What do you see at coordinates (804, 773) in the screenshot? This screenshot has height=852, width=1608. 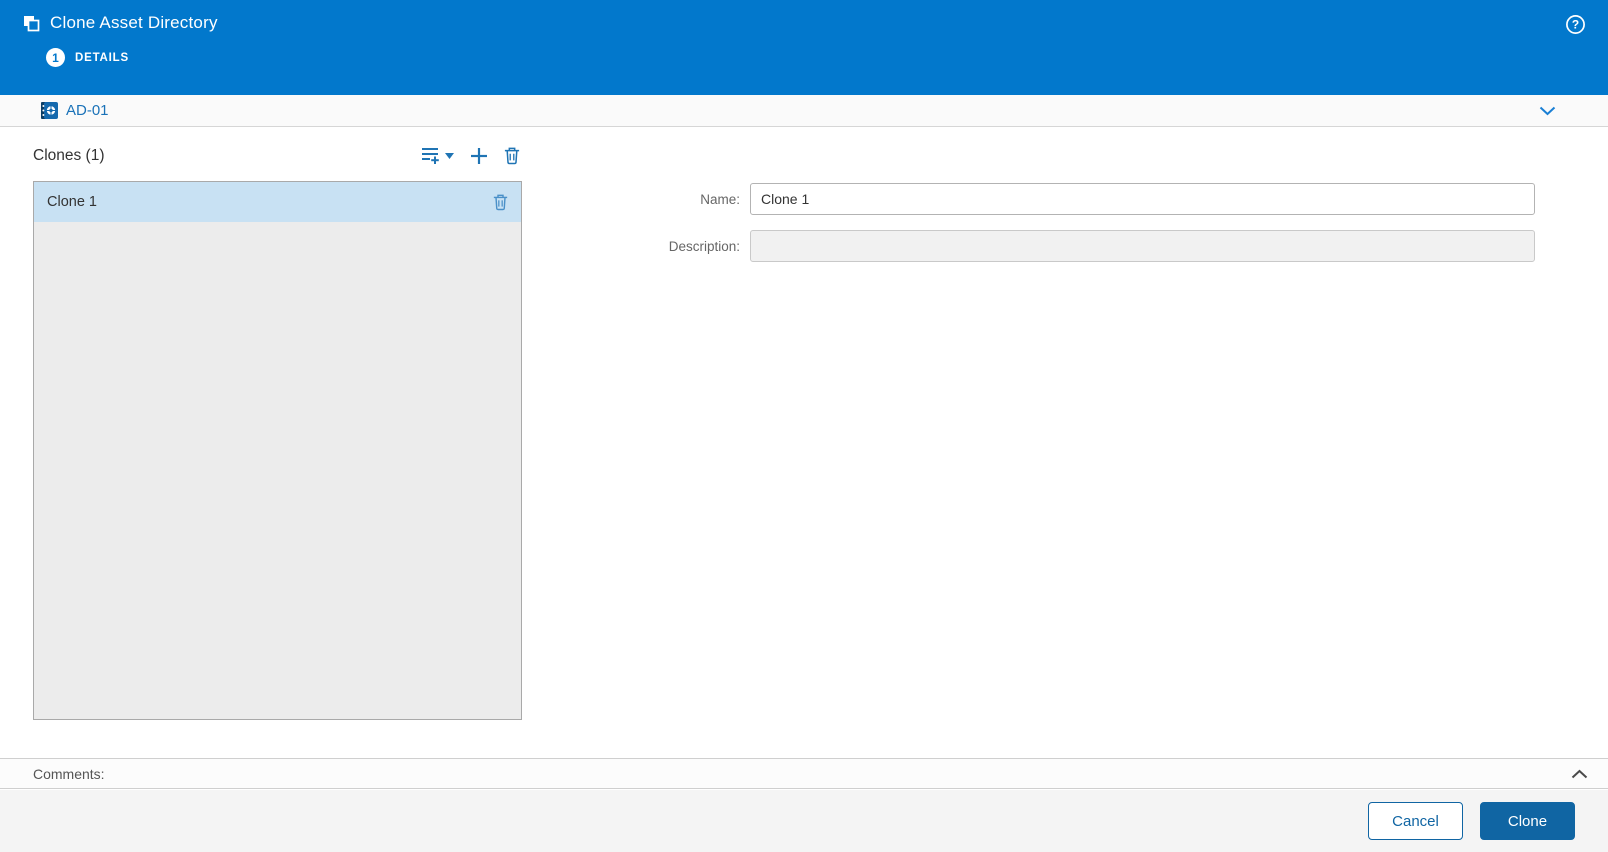 I see `comments-bar: Comments:` at bounding box center [804, 773].